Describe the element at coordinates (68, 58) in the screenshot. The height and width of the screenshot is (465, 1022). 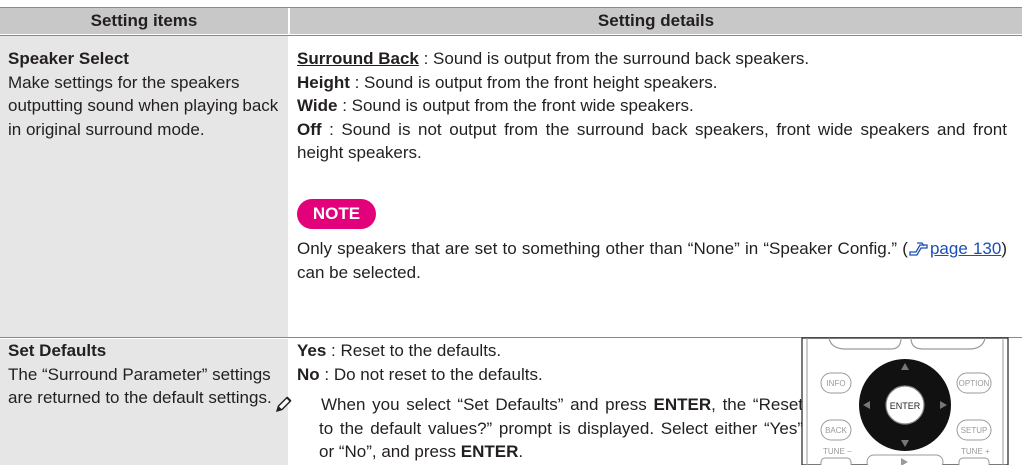
I see `speaker-select-title: Speaker Select` at that location.